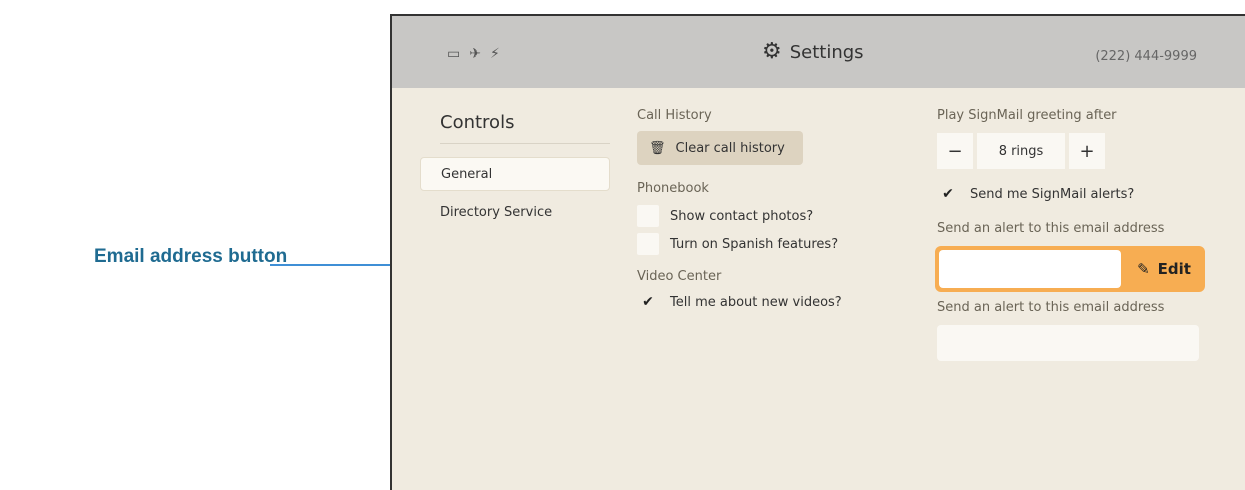 Image resolution: width=1245 pixels, height=490 pixels. Describe the element at coordinates (948, 194) in the screenshot. I see `signmail-alerts-checkbox: ✔` at that location.